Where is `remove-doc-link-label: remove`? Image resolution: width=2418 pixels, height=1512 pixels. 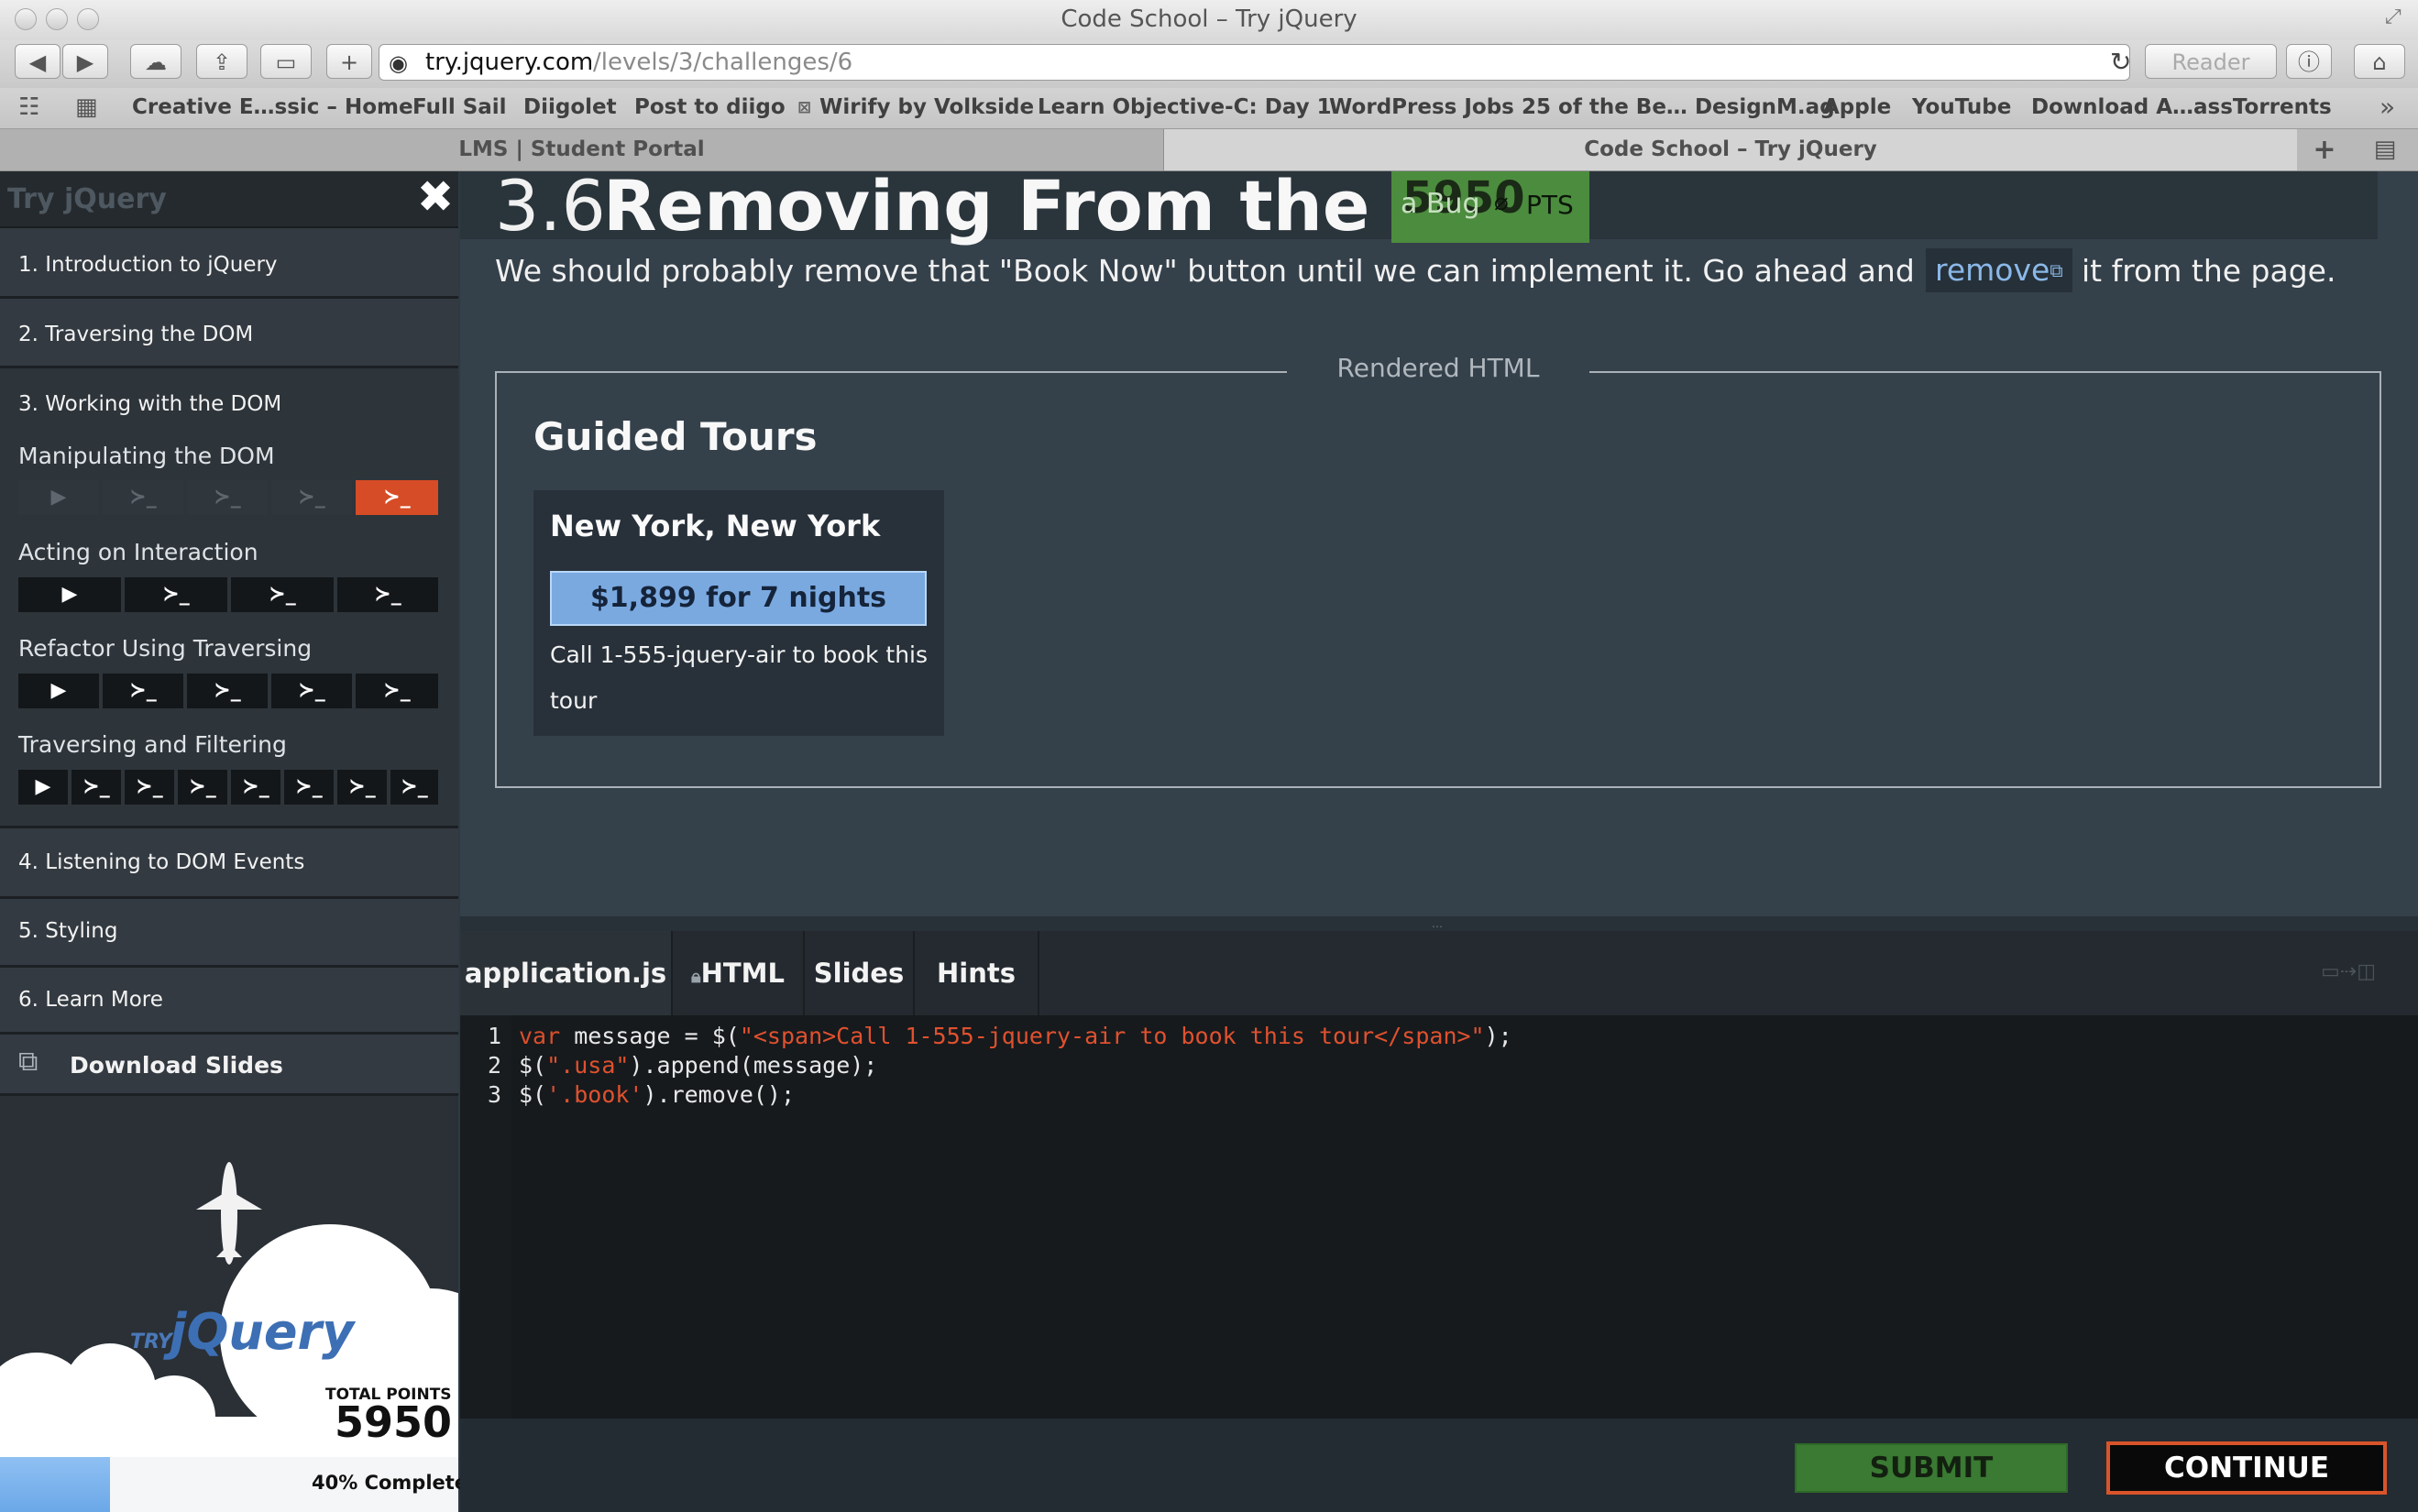 remove-doc-link-label: remove is located at coordinates (1992, 270).